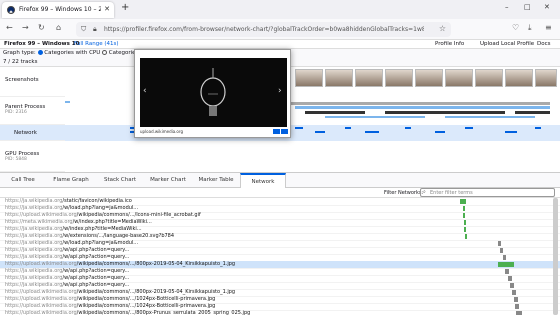 Image resolution: width=560 pixels, height=315 pixels. I want to click on lock-icon: 🔒︎, so click(95, 29).